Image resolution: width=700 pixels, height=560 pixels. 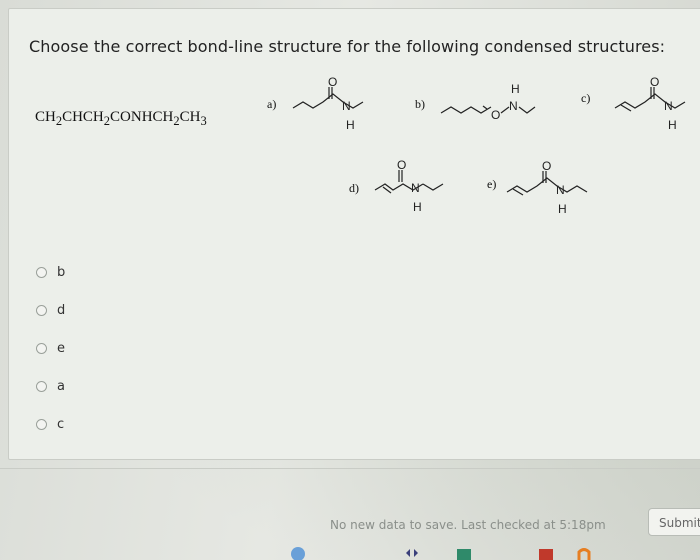 I want to click on answer-option-c: c, so click(x=116, y=424).